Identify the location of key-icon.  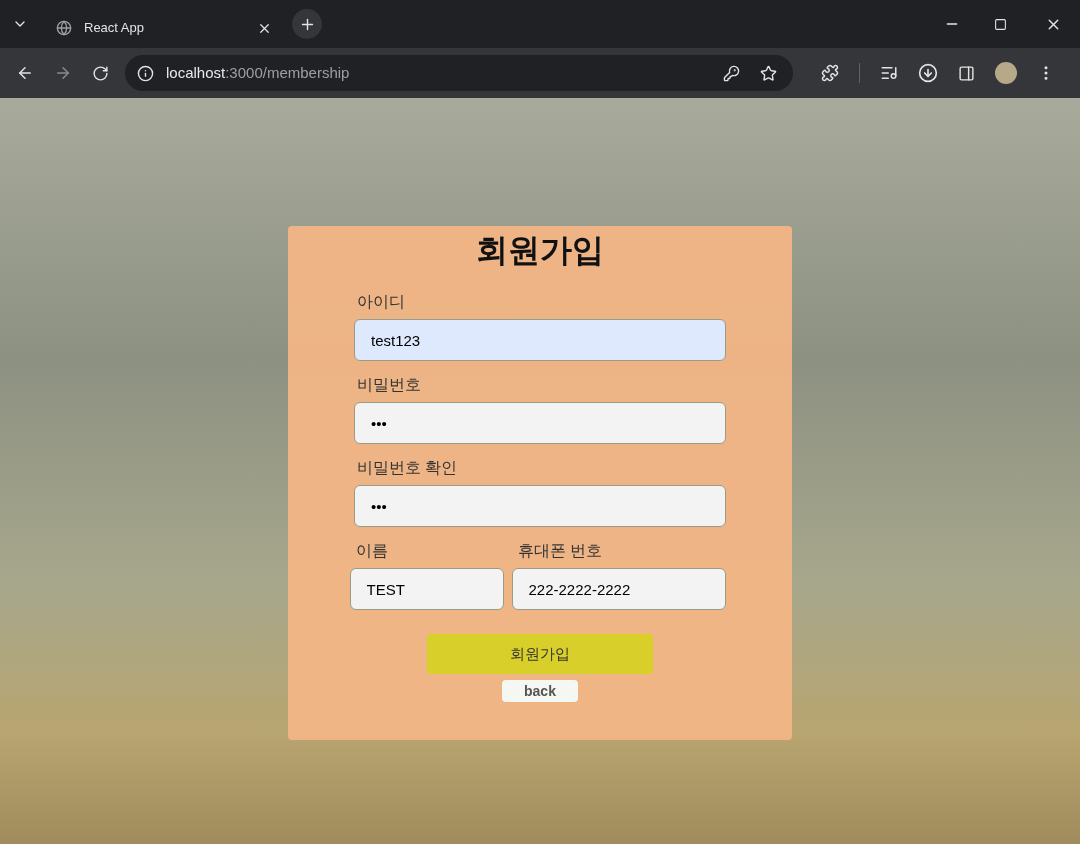
(731, 73).